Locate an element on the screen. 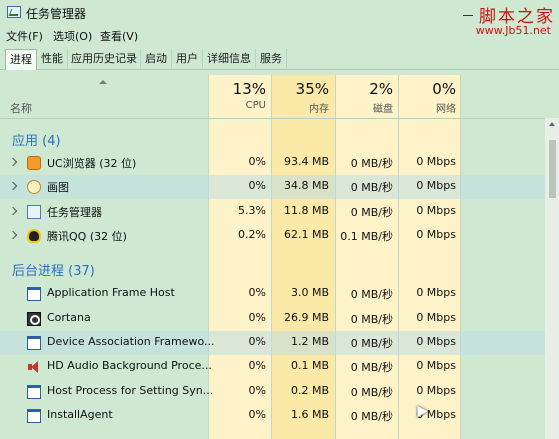 This screenshot has height=439, width=559. watermark-url: www.Jb51.net is located at coordinates (513, 30).